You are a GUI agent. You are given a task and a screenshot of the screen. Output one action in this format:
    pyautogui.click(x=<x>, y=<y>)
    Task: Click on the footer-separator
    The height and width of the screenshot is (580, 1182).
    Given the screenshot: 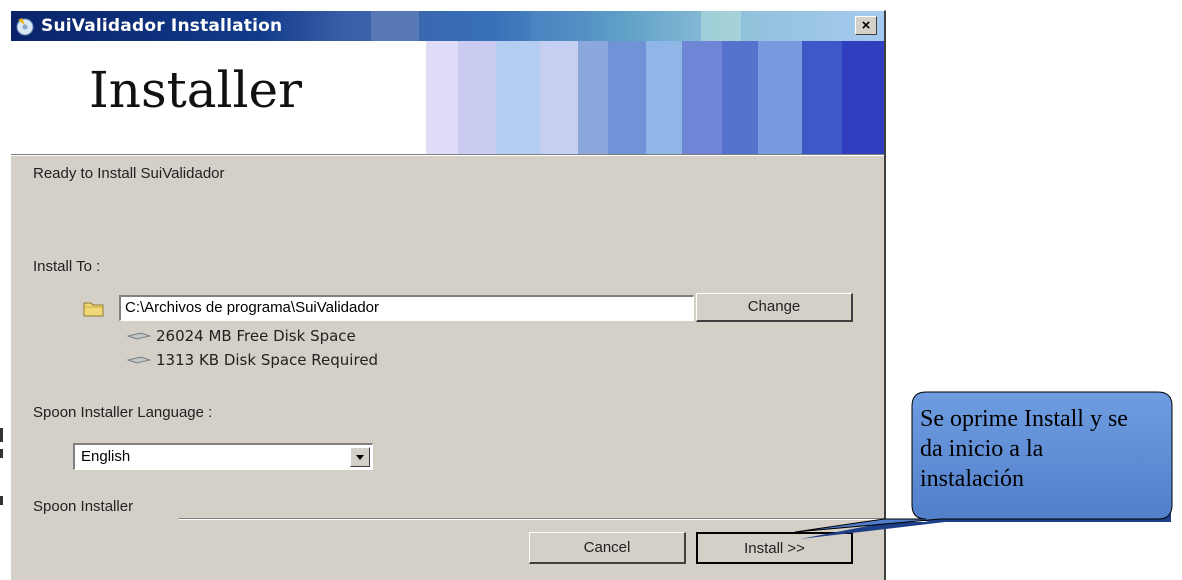 What is the action you would take?
    pyautogui.click(x=531, y=519)
    